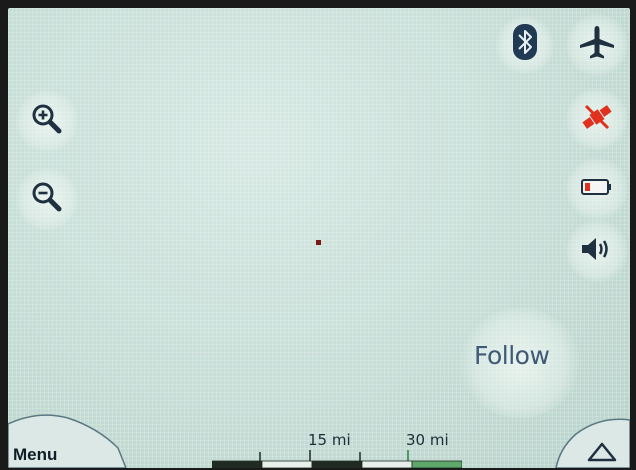  I want to click on zoom-in-icon, so click(47, 121).